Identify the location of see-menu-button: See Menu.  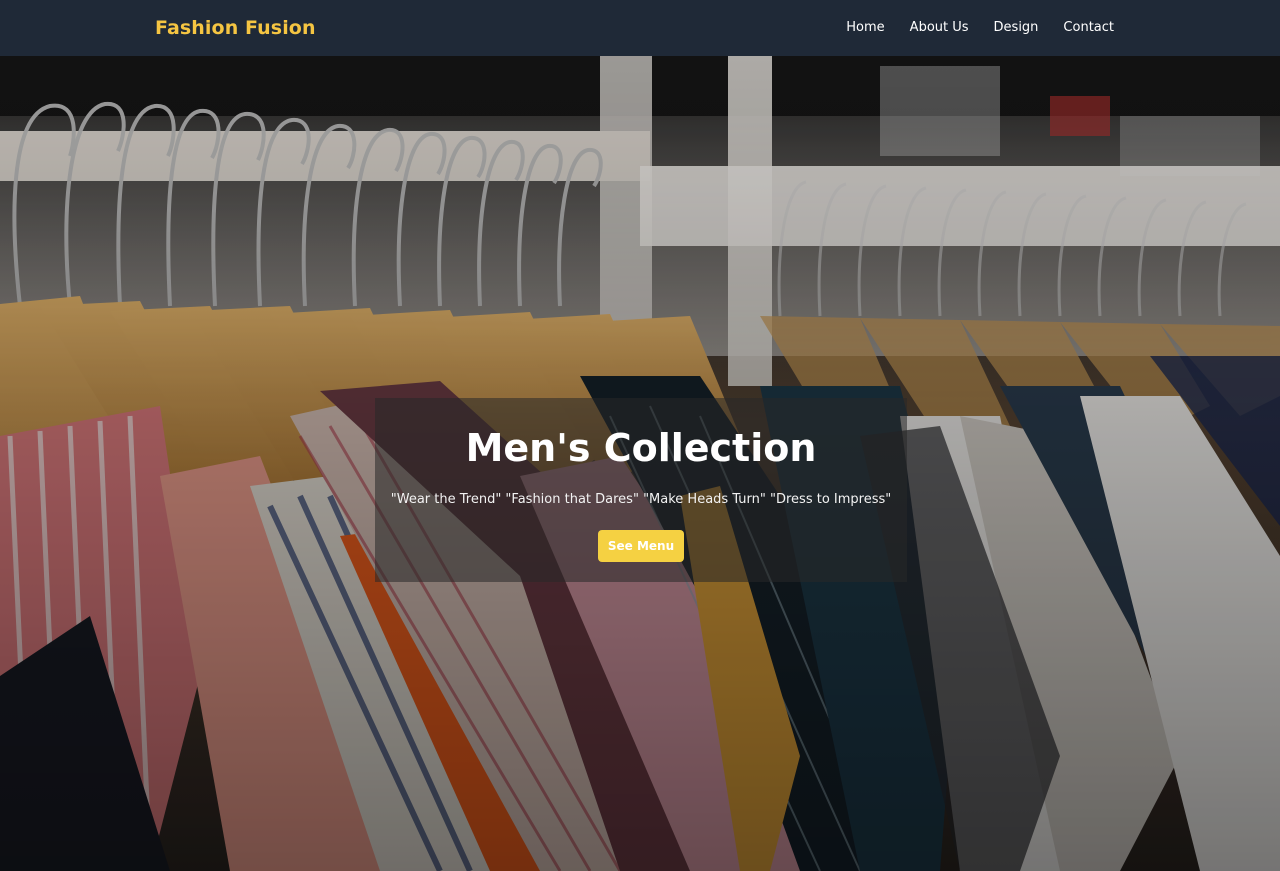
(641, 546).